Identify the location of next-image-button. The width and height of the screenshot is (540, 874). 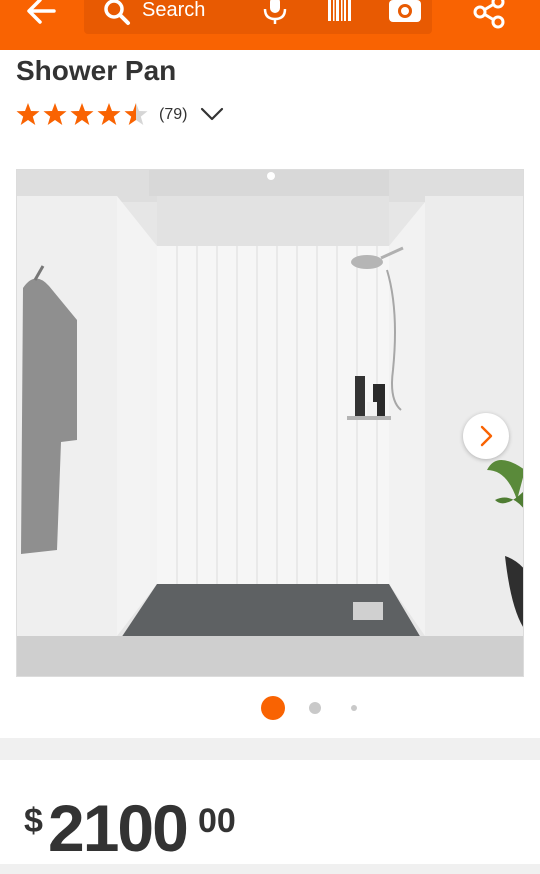
(486, 436).